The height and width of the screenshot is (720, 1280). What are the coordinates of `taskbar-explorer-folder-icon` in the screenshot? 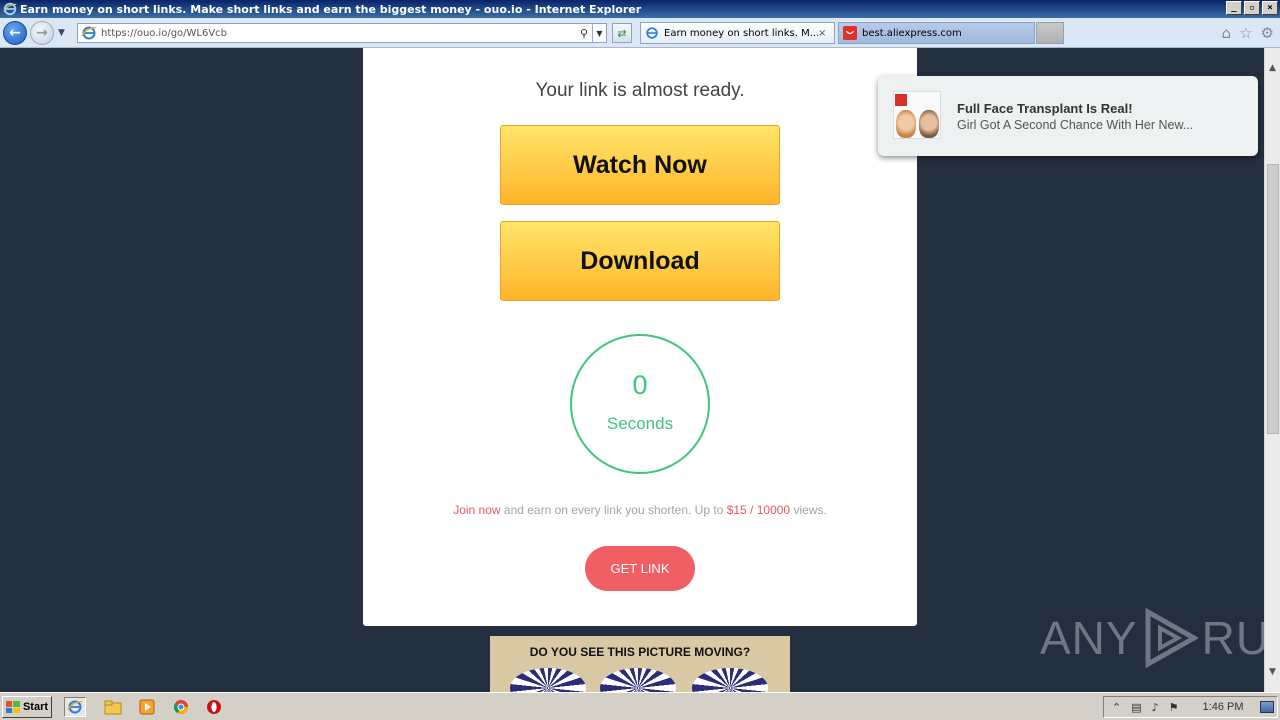 It's located at (113, 707).